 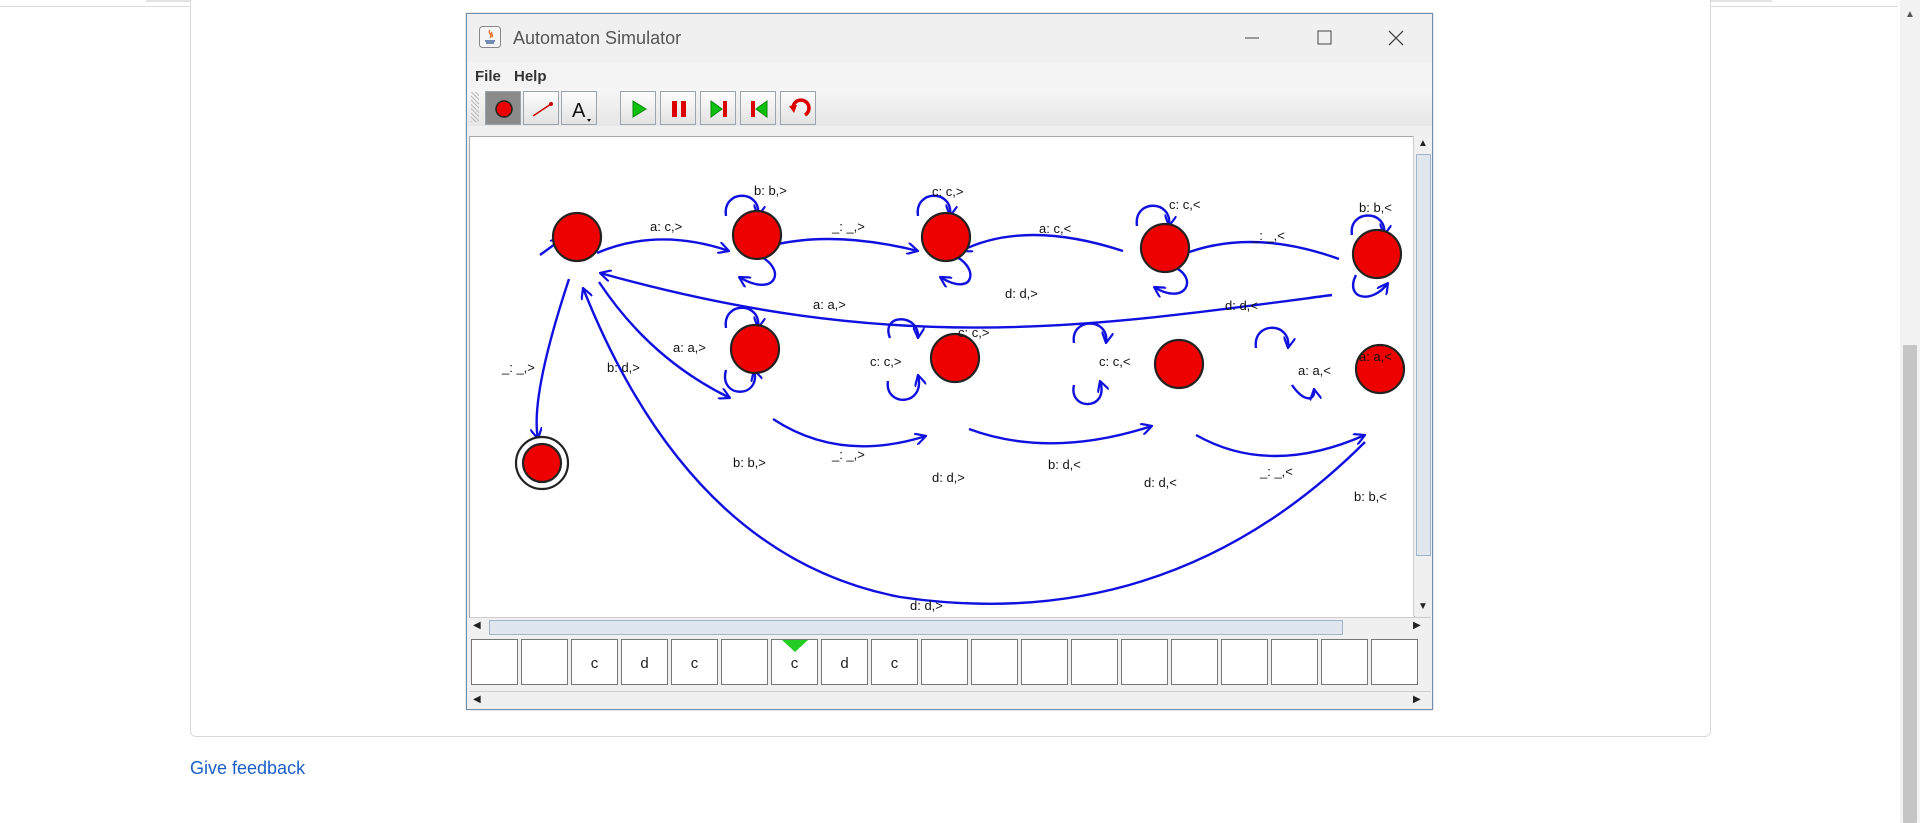 What do you see at coordinates (554, 358) in the screenshot?
I see `edge-q0-accept` at bounding box center [554, 358].